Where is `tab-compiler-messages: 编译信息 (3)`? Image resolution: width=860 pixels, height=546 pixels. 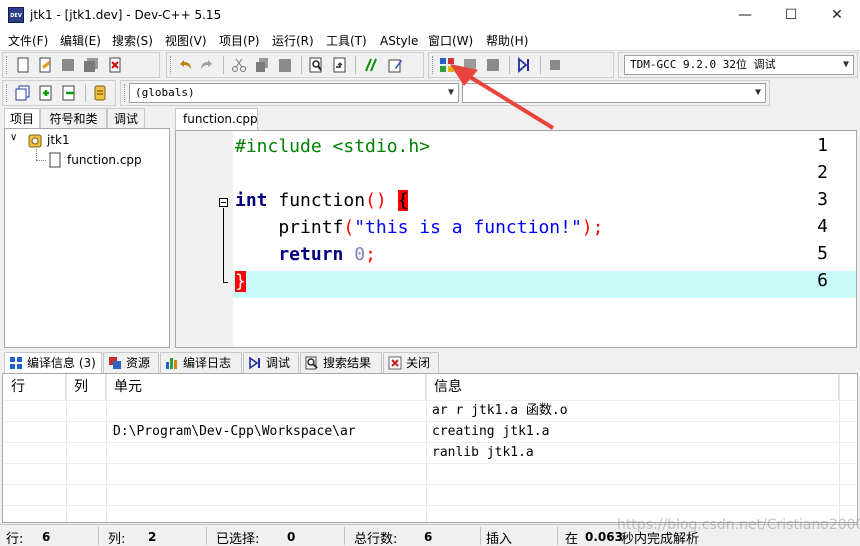 tab-compiler-messages: 编译信息 (3) is located at coordinates (53, 363).